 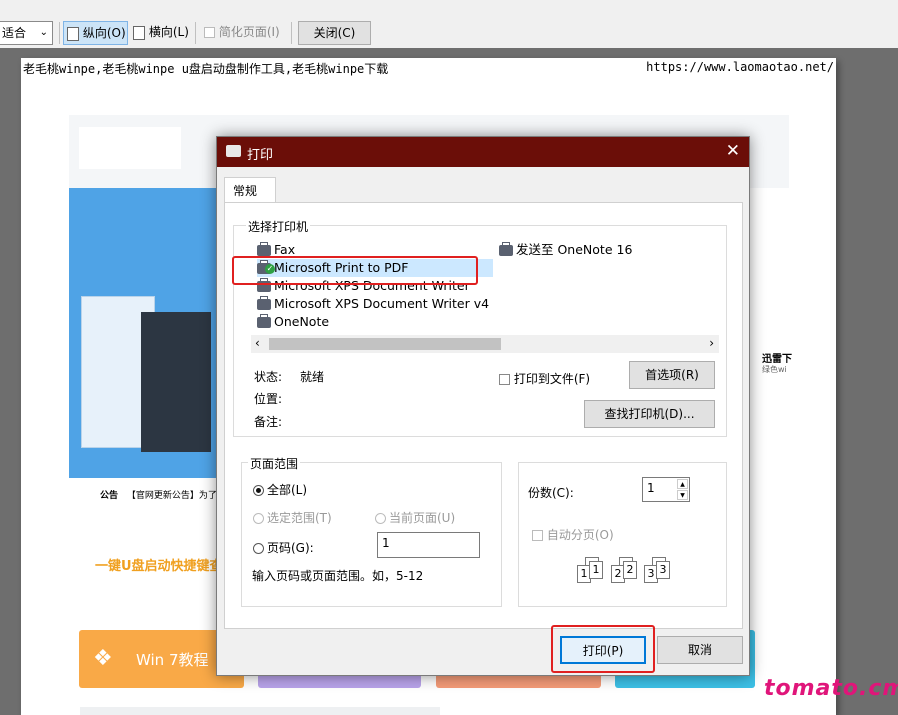 What do you see at coordinates (711, 343) in the screenshot?
I see `scroll-right-icon: ›` at bounding box center [711, 343].